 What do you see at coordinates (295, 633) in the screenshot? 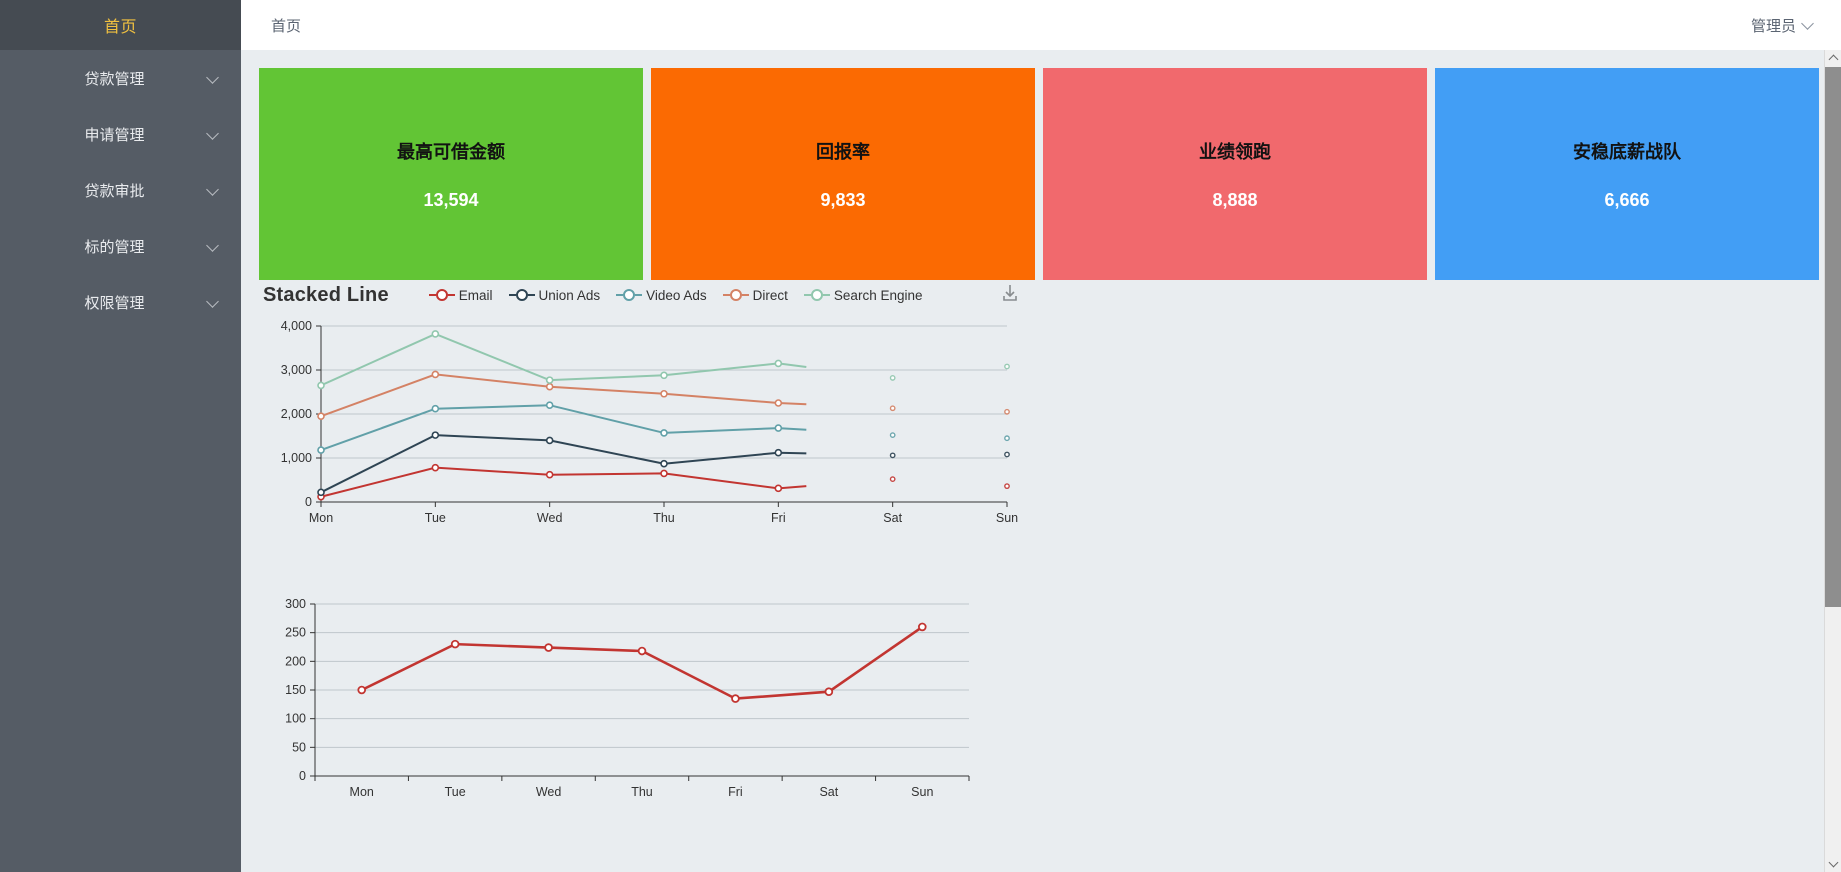
I see `svg-text: 250` at bounding box center [295, 633].